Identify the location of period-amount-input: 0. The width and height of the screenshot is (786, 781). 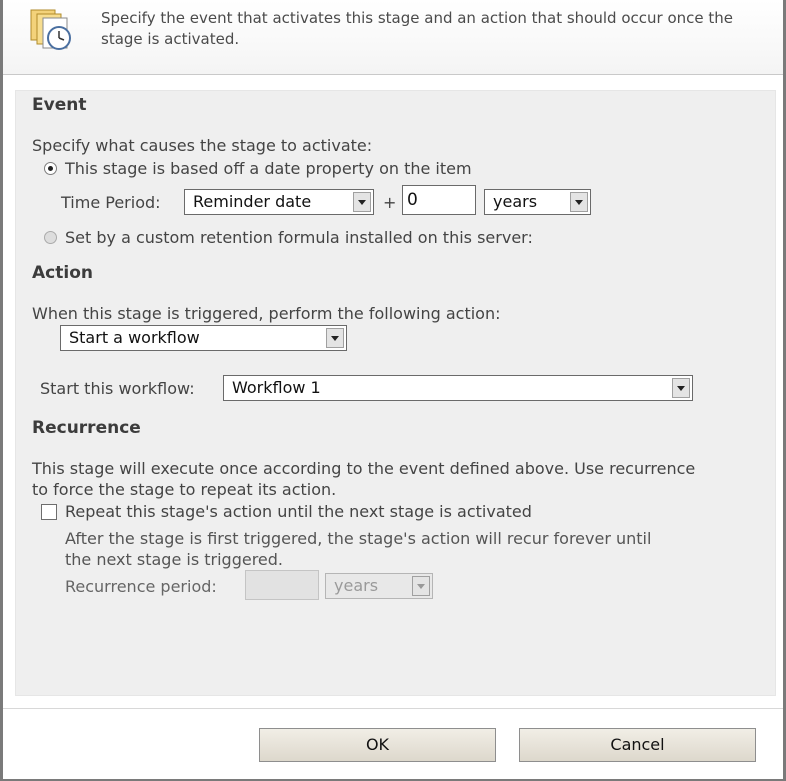
(439, 200).